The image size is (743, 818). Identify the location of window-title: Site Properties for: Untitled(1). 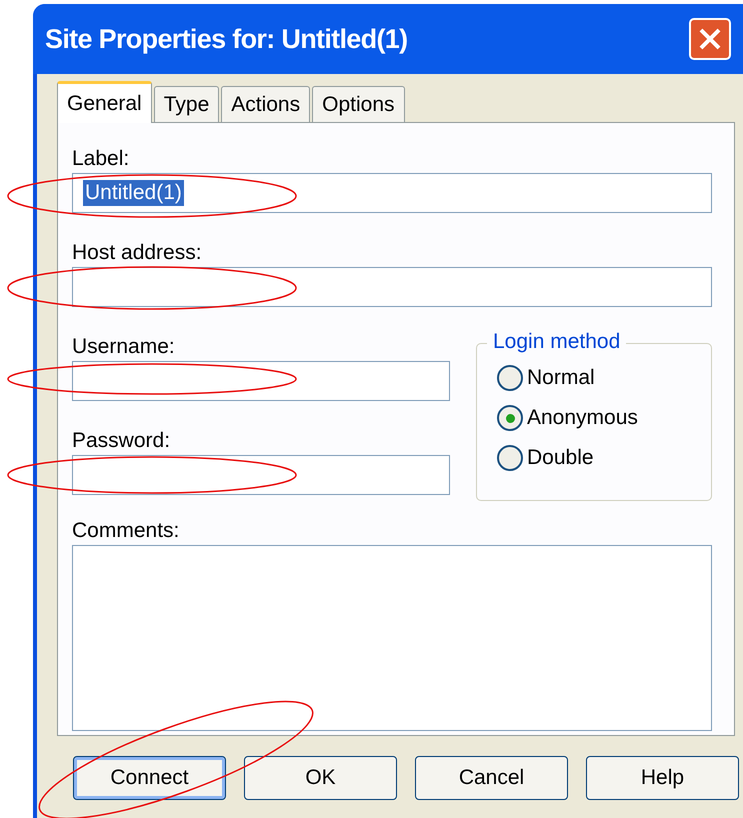
(226, 39).